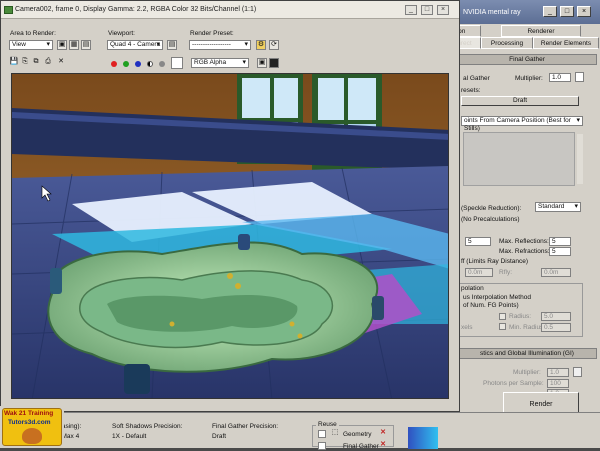 The width and height of the screenshot is (600, 451). What do you see at coordinates (114, 64) in the screenshot?
I see `red-channel-icon` at bounding box center [114, 64].